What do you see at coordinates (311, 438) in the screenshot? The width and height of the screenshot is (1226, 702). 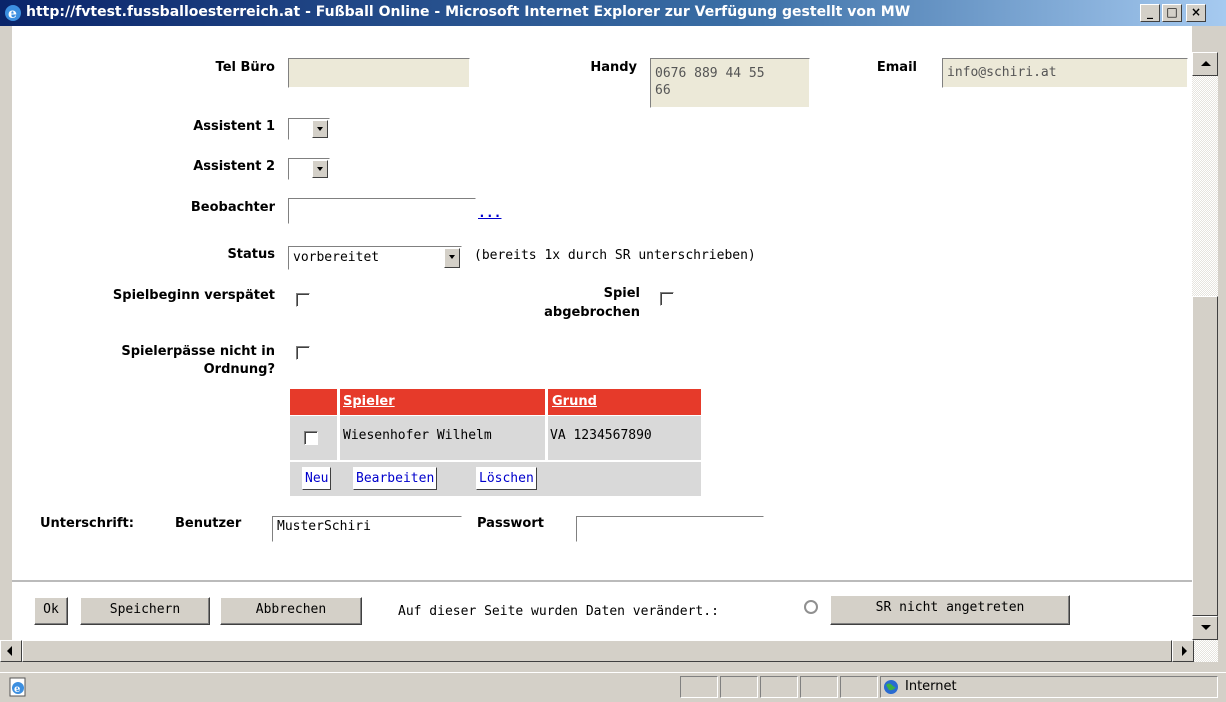 I see `row-select-checkbox` at bounding box center [311, 438].